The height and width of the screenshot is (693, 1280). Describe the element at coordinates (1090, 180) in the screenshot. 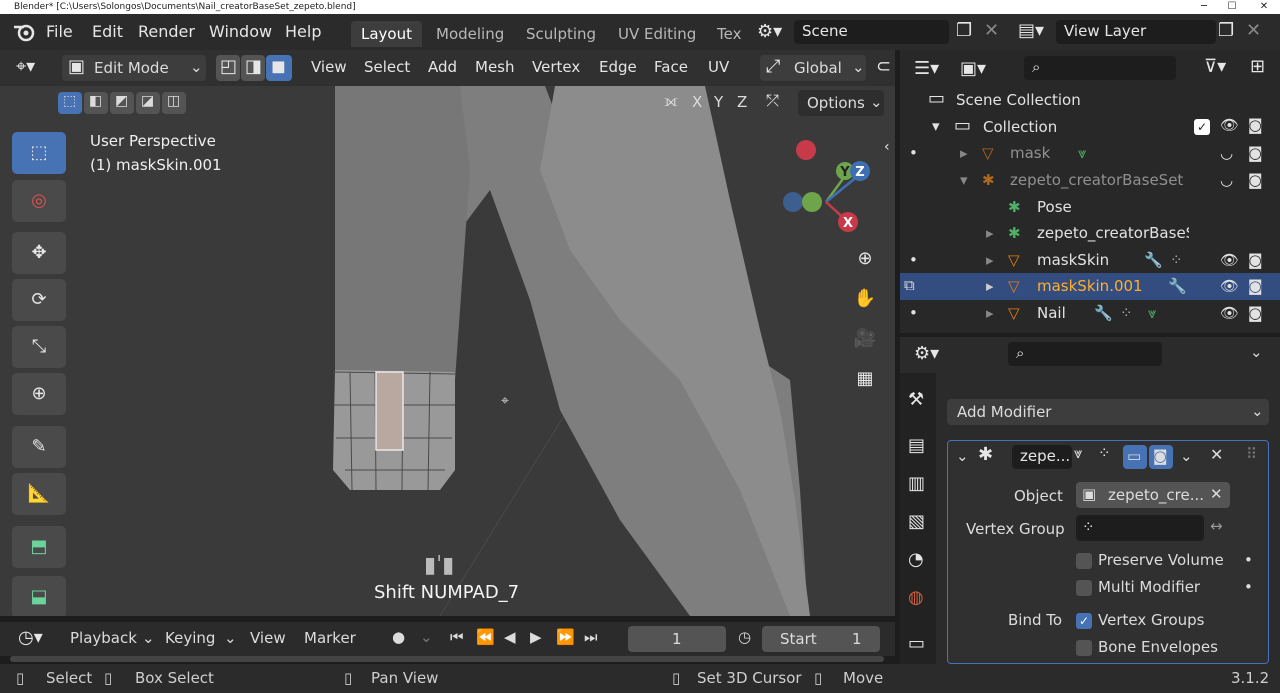

I see `outliner-row-zepeto-creatorbaseset: ▾ ✱ zepeto_creatorBaseSet ◡ ◙` at that location.